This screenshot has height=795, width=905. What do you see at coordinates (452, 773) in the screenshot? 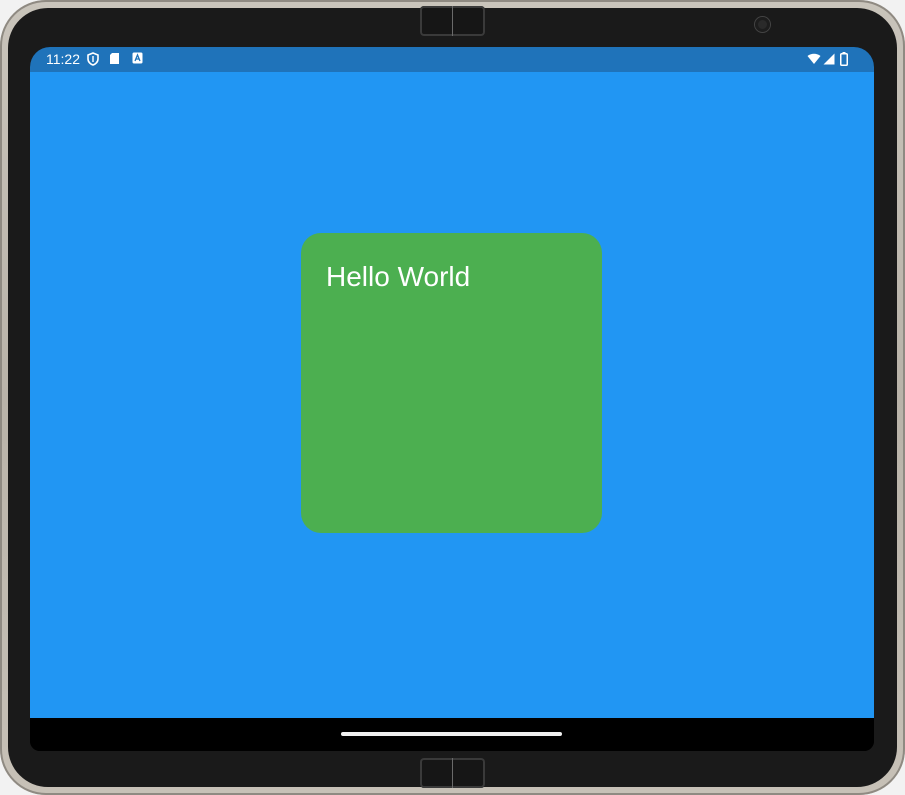
I see `hinge-divider-bottom` at bounding box center [452, 773].